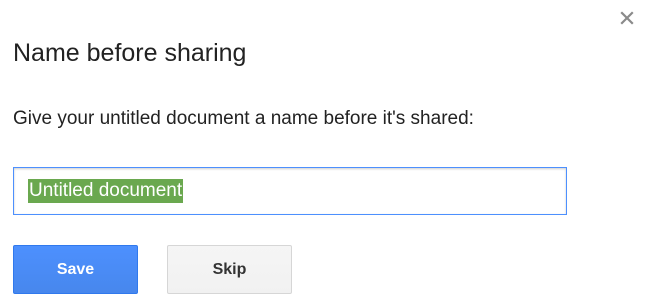  What do you see at coordinates (106, 191) in the screenshot?
I see `document-name-value: Untitled document` at bounding box center [106, 191].